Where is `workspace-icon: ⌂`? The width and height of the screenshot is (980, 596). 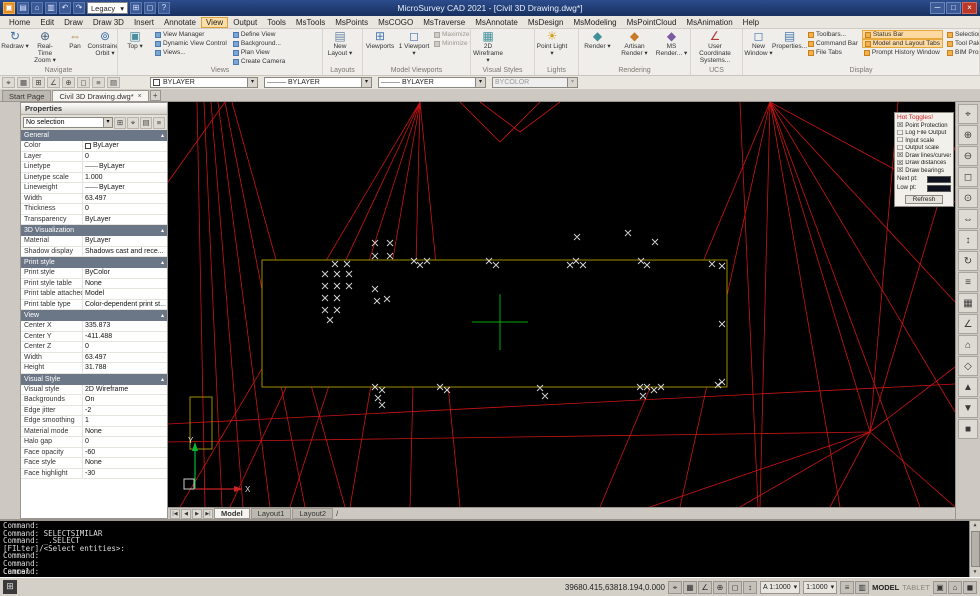 workspace-icon: ⌂ is located at coordinates (955, 587).